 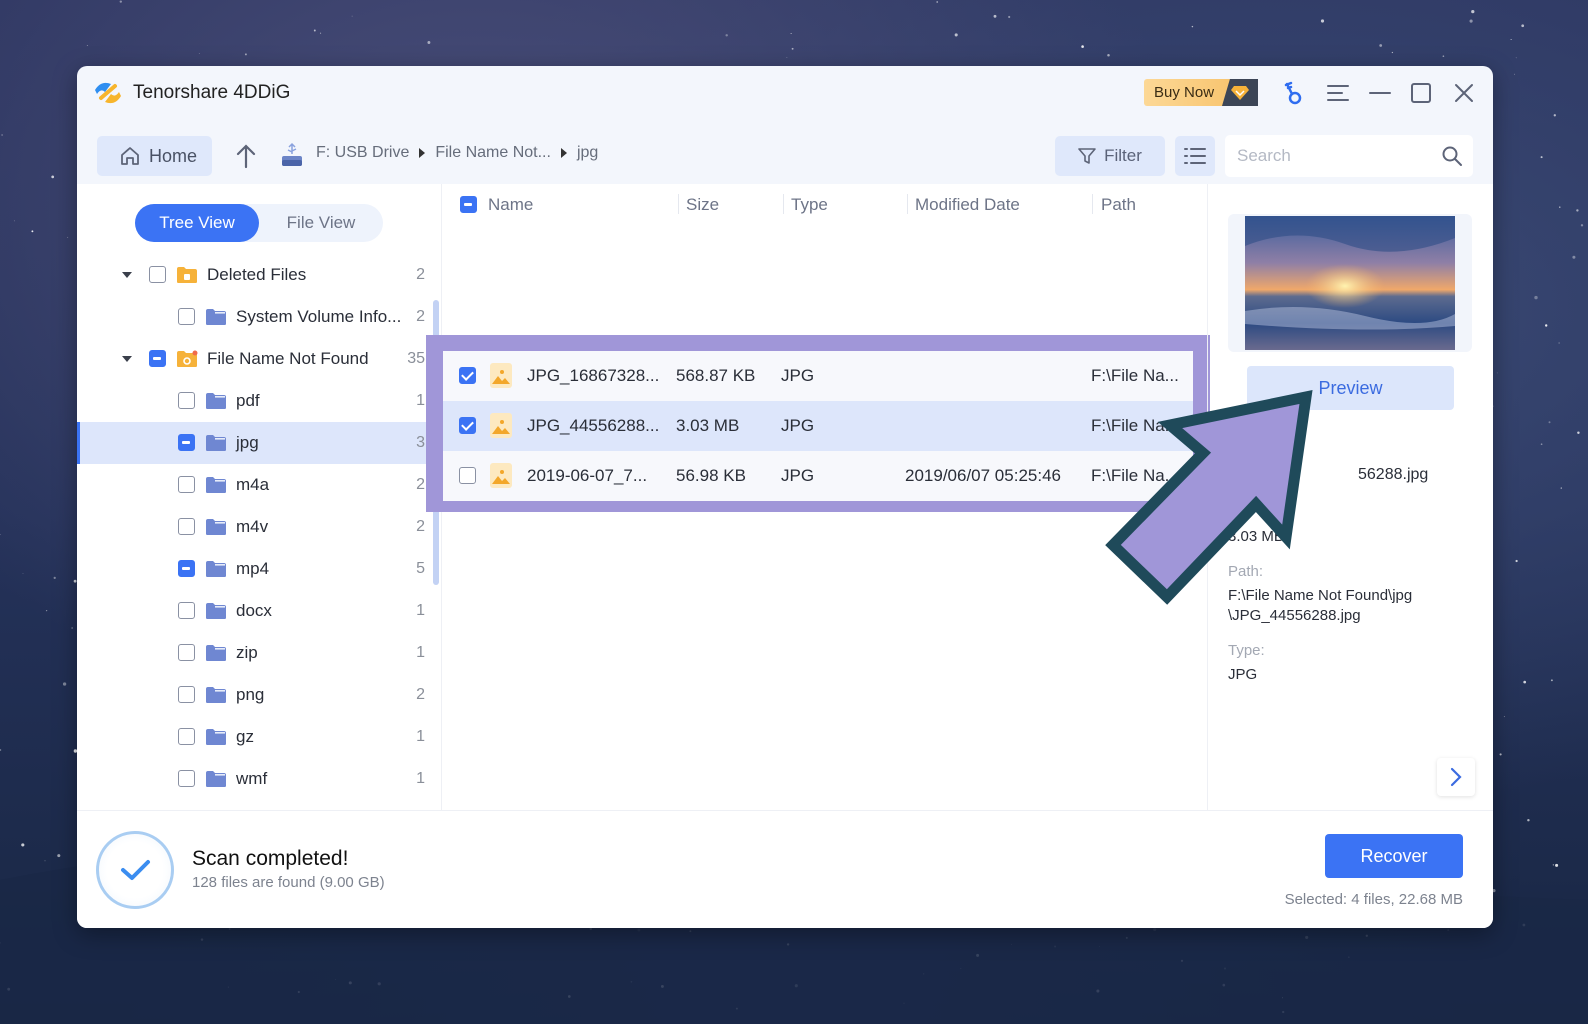 I want to click on breadcrumb: F: USB Drive File Name Not... jpg, so click(x=457, y=153).